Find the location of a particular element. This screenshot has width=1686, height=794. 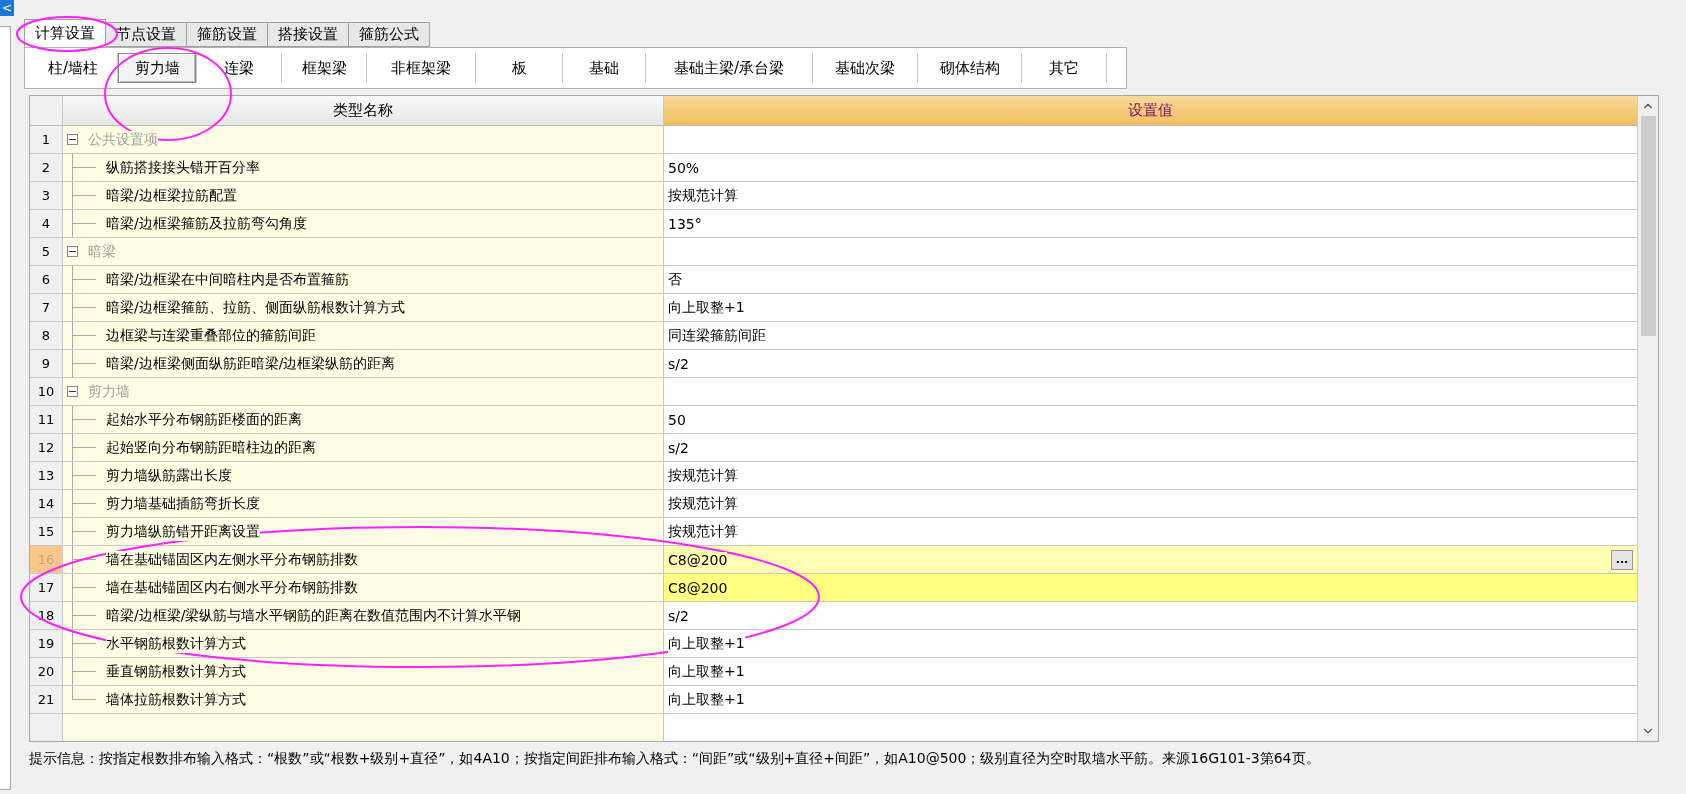

subtab: 基础次梁 is located at coordinates (865, 68).